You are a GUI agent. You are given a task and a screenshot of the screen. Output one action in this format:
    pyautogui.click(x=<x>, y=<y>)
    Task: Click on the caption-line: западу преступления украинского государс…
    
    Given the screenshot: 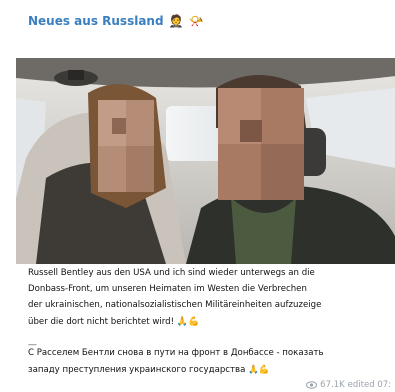 What is the action you would take?
    pyautogui.click(x=210, y=370)
    